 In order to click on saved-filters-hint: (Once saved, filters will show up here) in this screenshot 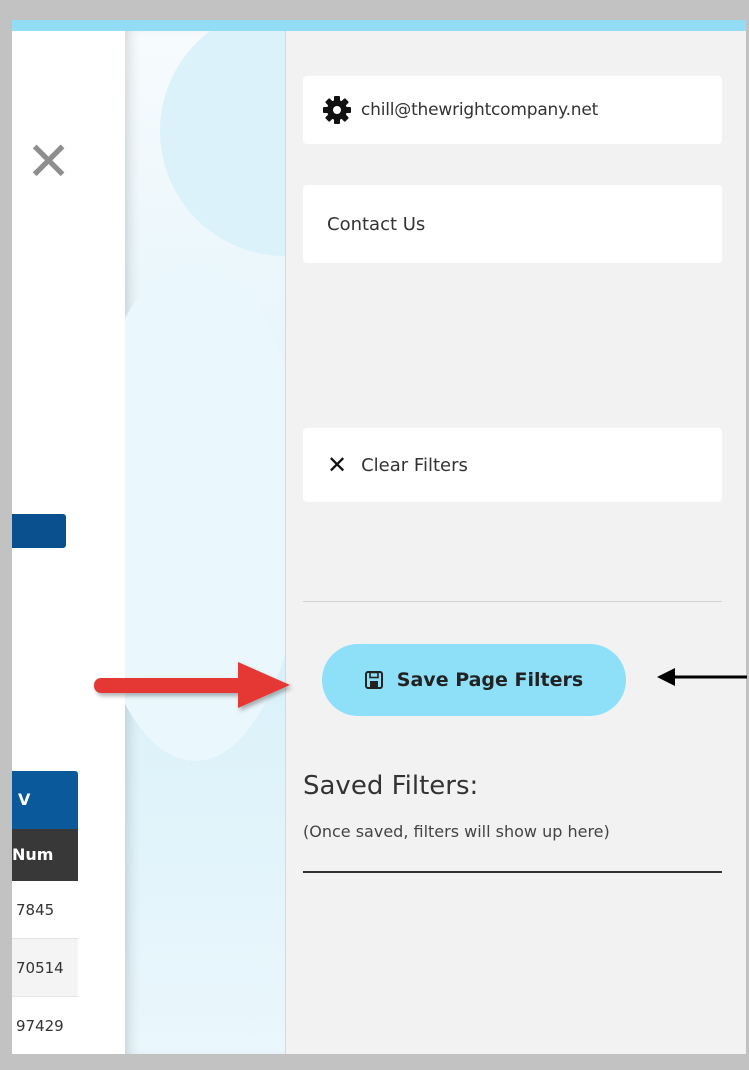, I will do `click(456, 831)`.